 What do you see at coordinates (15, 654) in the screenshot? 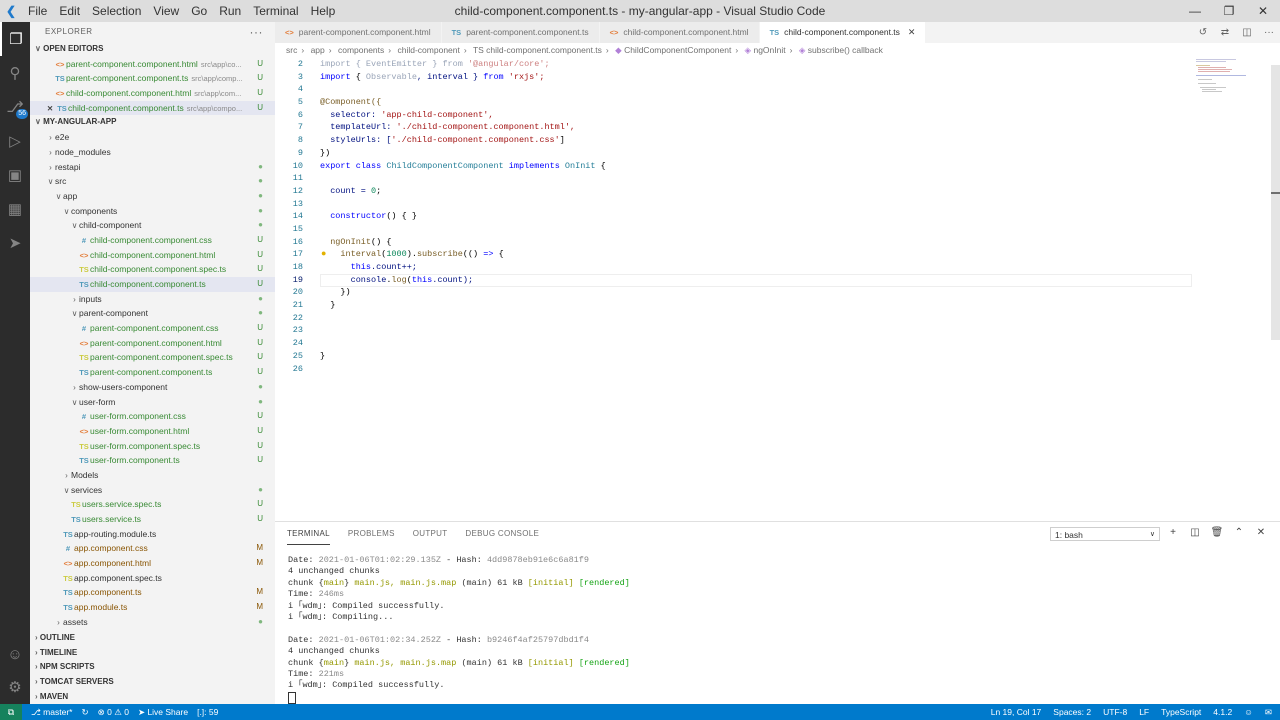
I see `account-icon: ☺` at bounding box center [15, 654].